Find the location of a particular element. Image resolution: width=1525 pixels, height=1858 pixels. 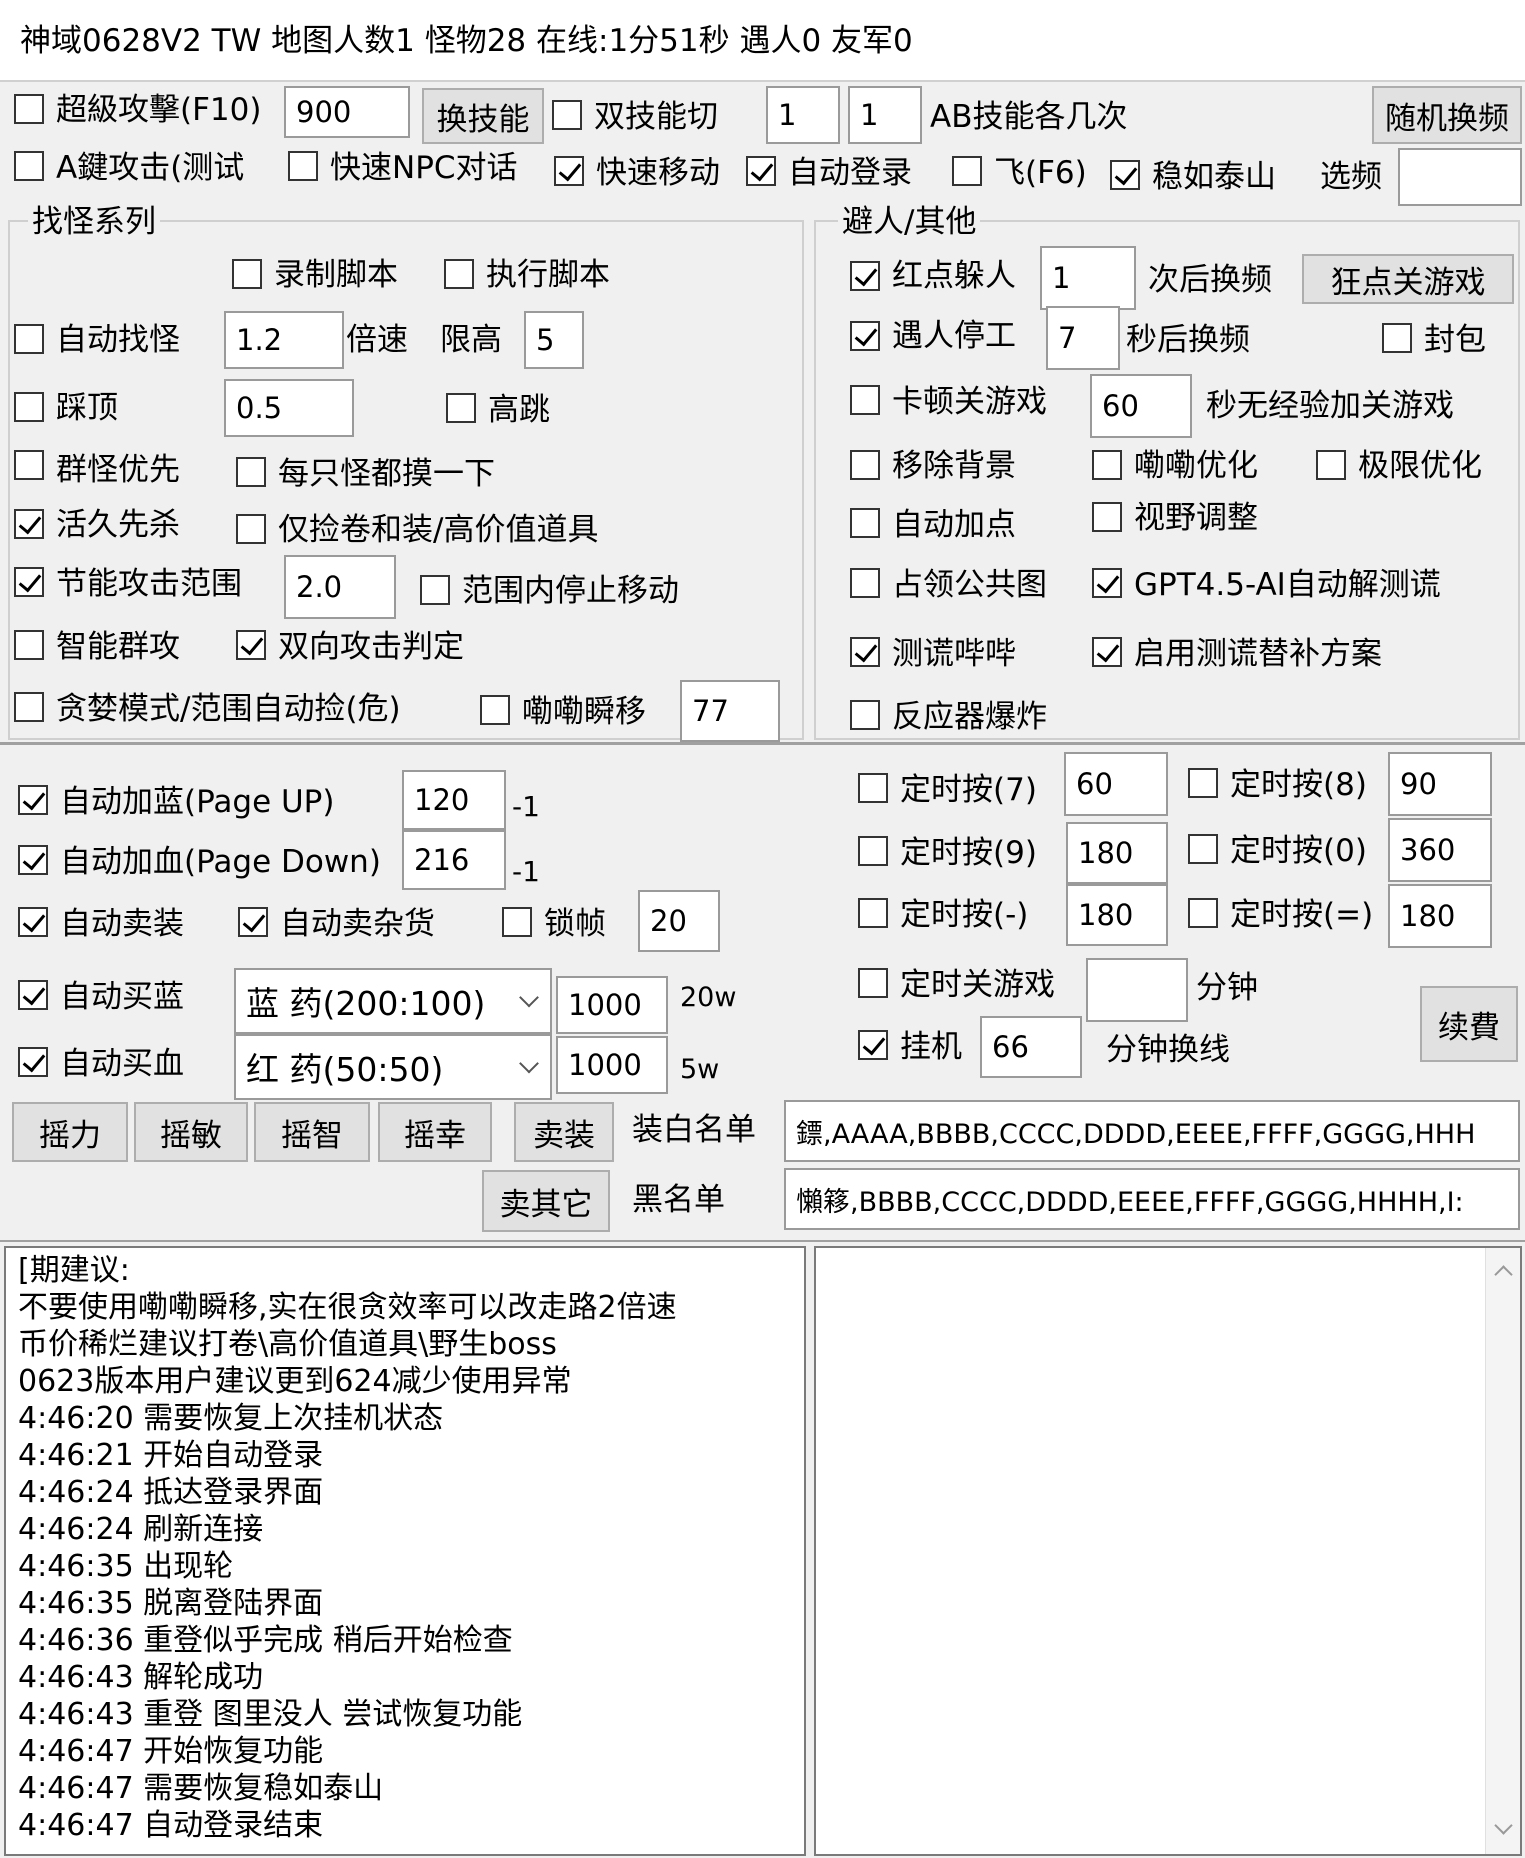

timer-7-input is located at coordinates (1116, 784).